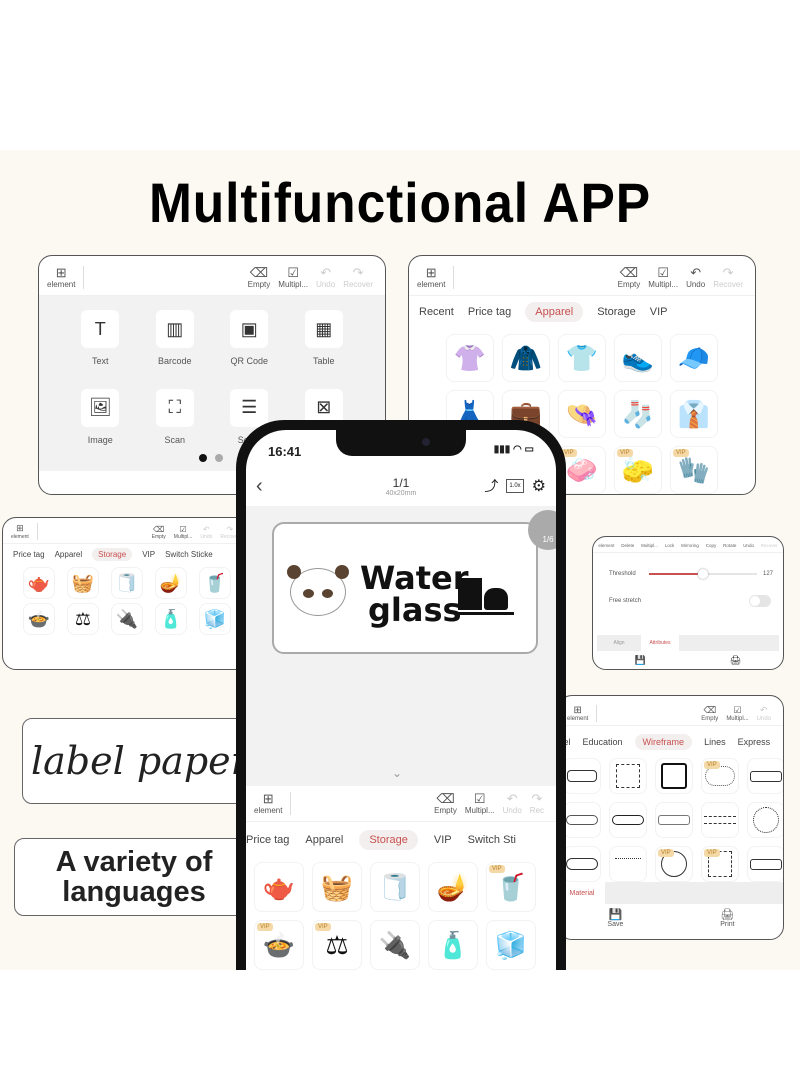  What do you see at coordinates (100, 344) in the screenshot?
I see `element-text: T Text` at bounding box center [100, 344].